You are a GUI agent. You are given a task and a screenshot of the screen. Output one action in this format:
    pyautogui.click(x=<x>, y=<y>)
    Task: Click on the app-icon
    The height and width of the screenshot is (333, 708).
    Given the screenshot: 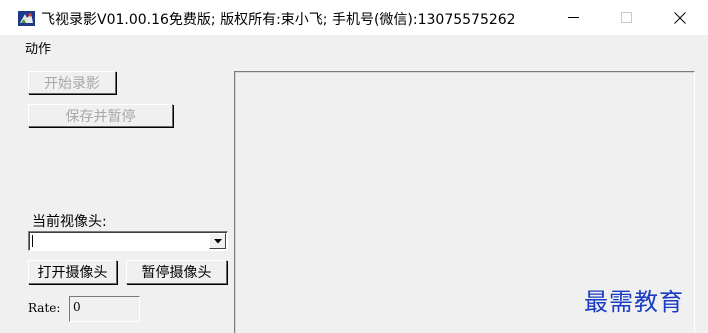 What is the action you would take?
    pyautogui.click(x=26, y=18)
    